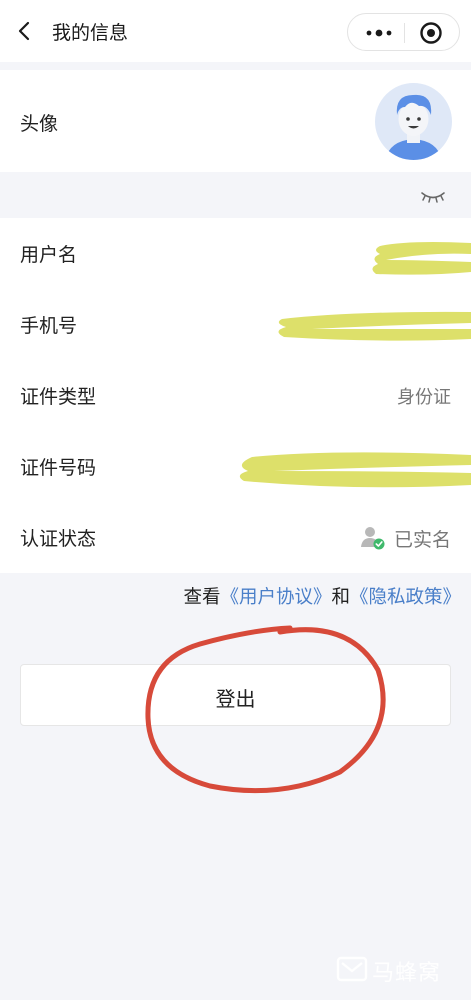 The image size is (471, 1000). What do you see at coordinates (58, 397) in the screenshot?
I see `id-type-label: 证件类型` at bounding box center [58, 397].